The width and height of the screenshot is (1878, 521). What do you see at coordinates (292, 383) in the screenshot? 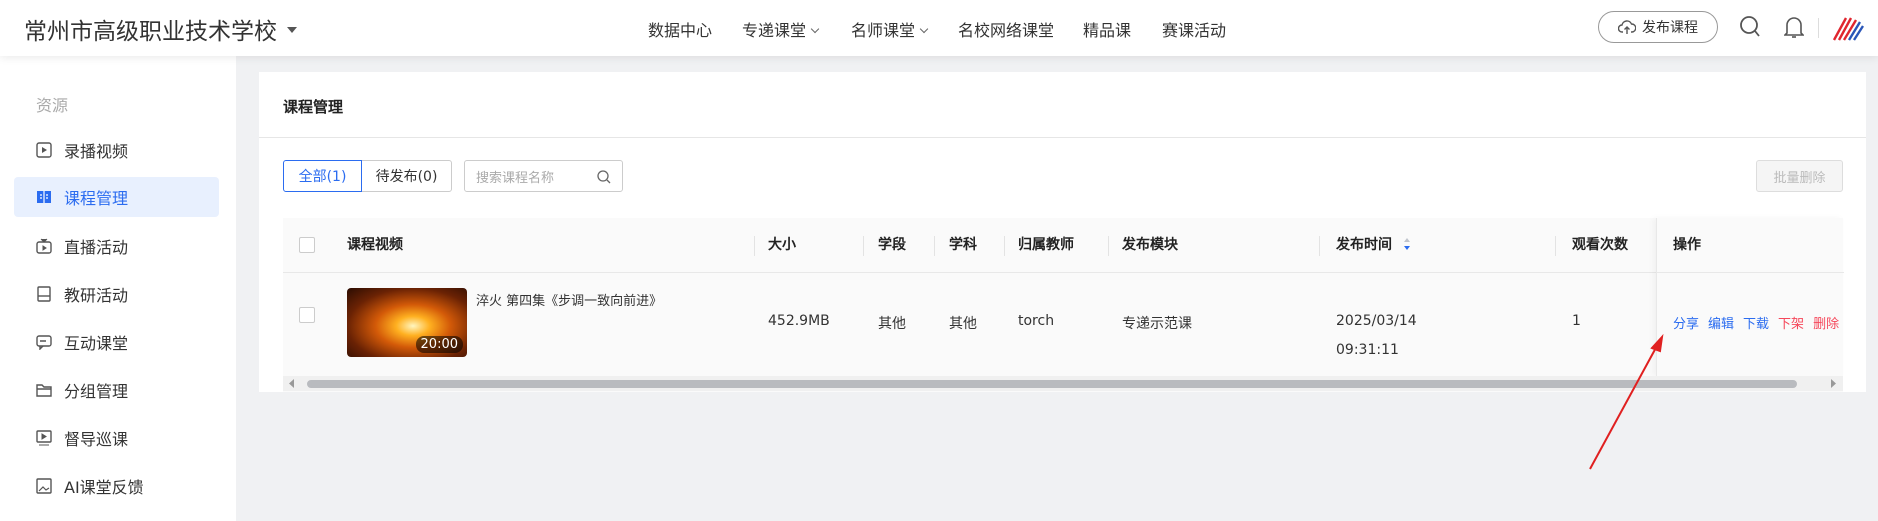
I see `scroll-left-icon` at bounding box center [292, 383].